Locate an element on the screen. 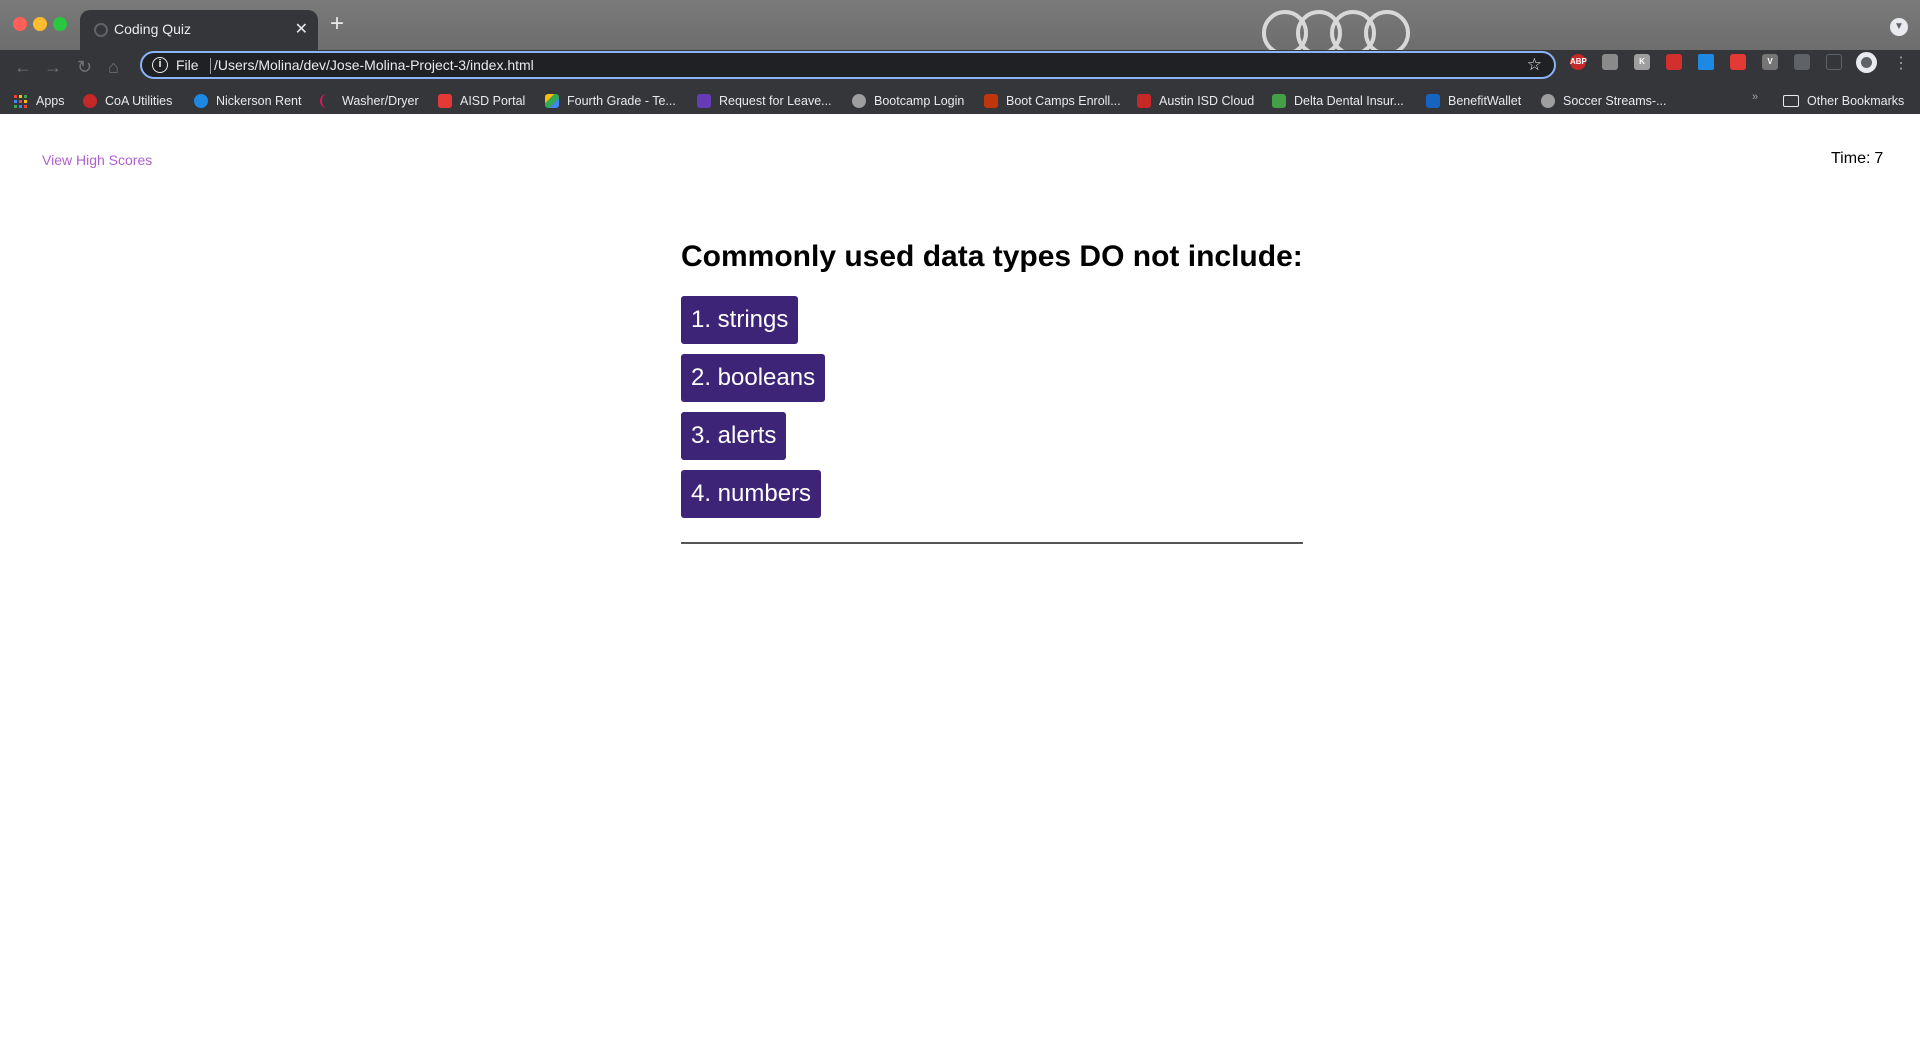  choice-button-2: 2. booleans is located at coordinates (753, 378).